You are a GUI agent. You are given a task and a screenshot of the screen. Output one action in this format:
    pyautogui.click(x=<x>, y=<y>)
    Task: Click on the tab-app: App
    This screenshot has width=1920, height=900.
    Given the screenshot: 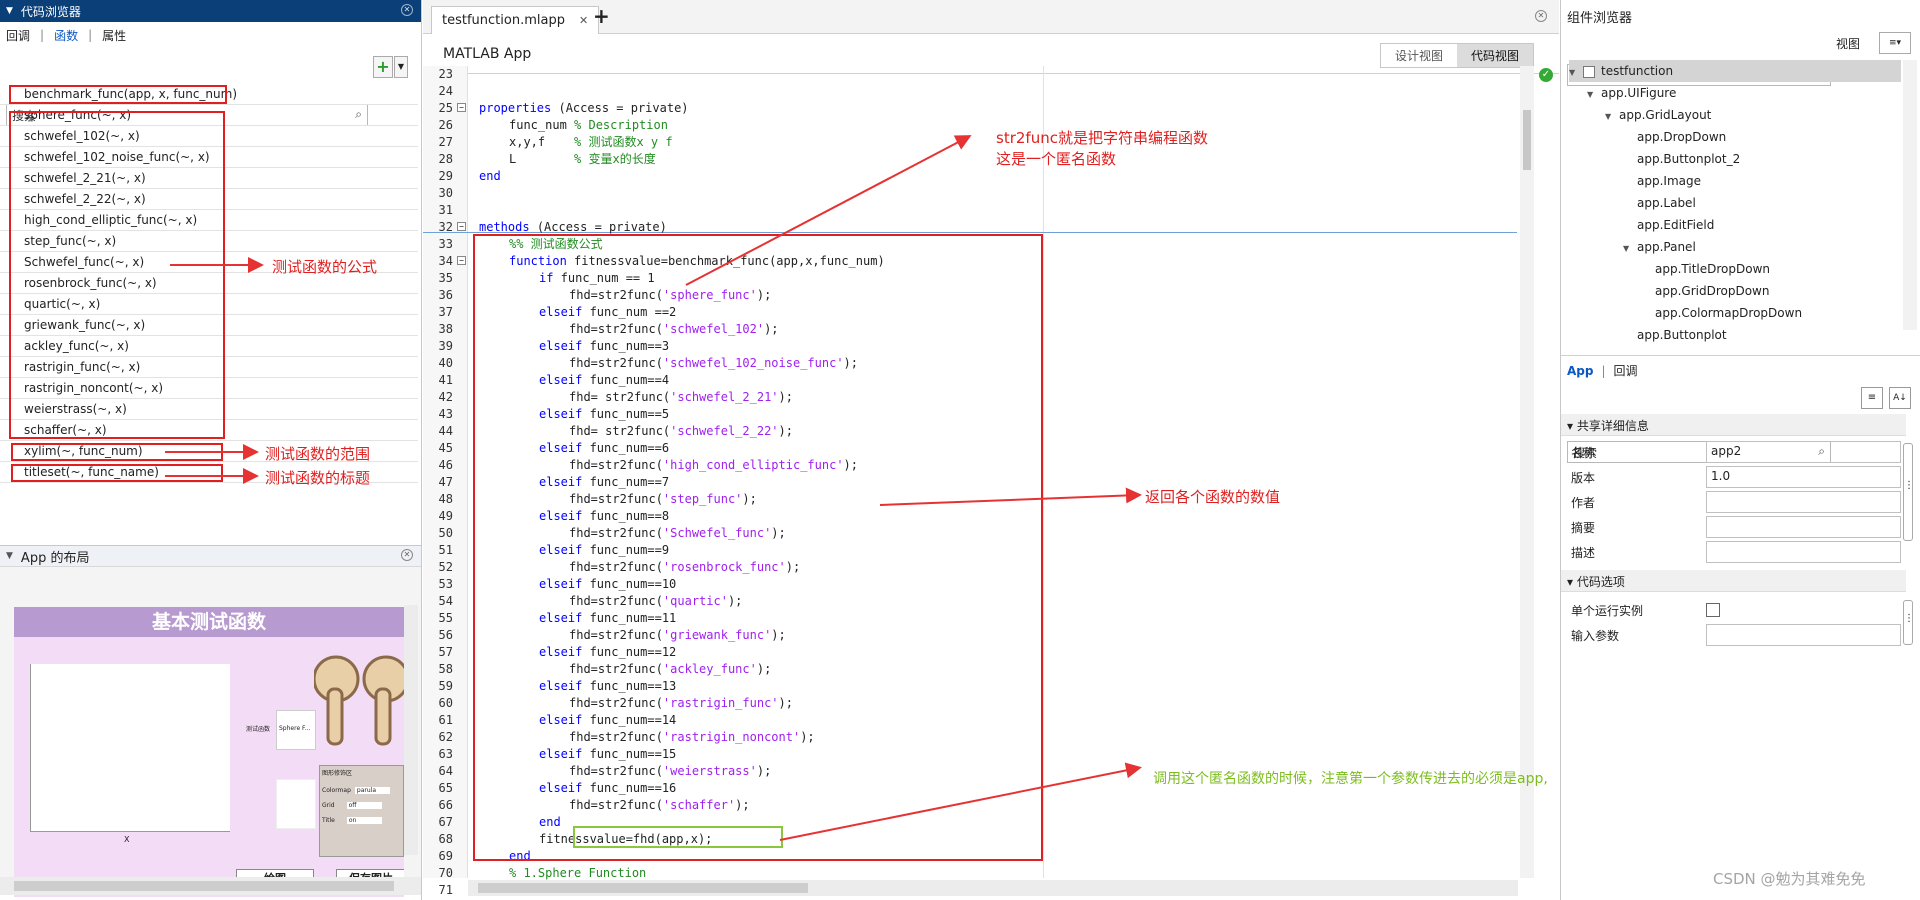 What is the action you would take?
    pyautogui.click(x=1580, y=371)
    